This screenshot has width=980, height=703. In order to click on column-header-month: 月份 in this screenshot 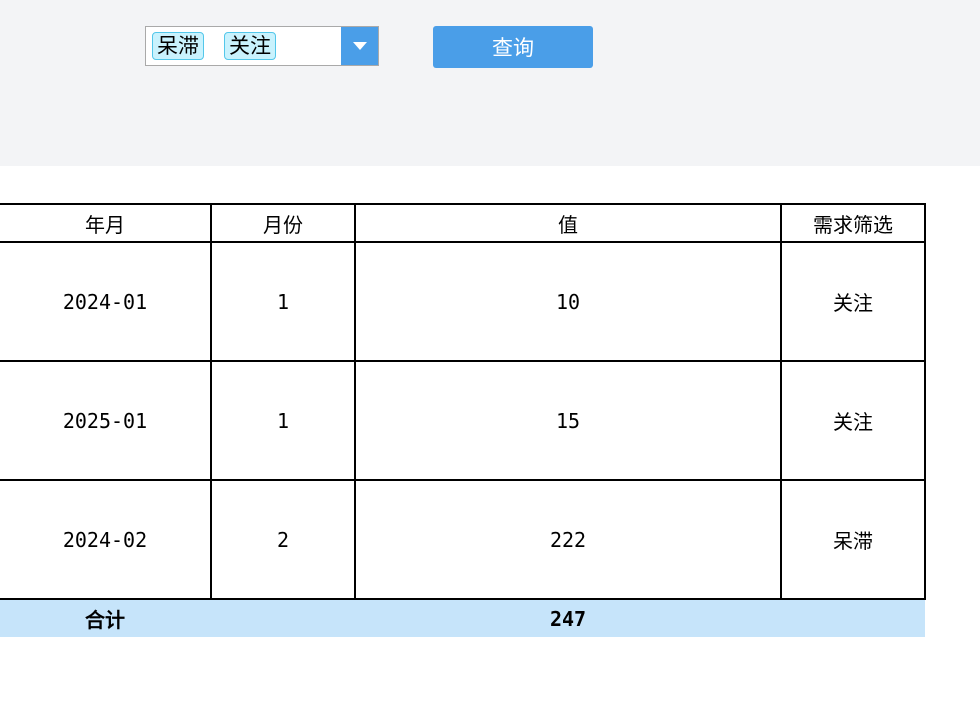, I will do `click(283, 223)`.